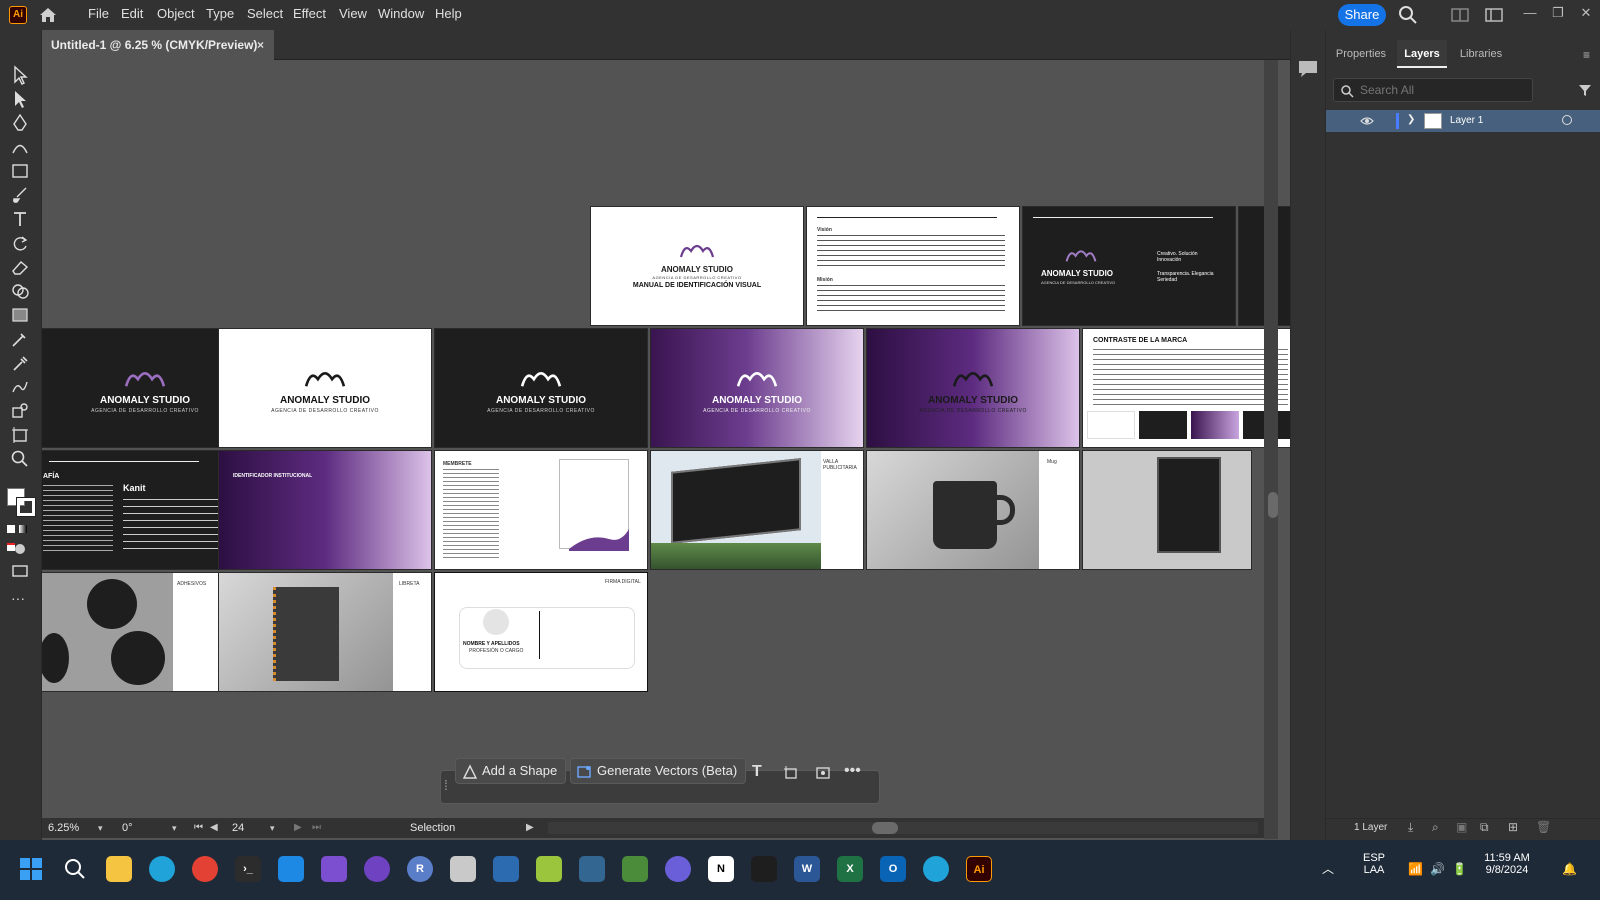 Image resolution: width=1600 pixels, height=900 pixels. Describe the element at coordinates (20, 387) in the screenshot. I see `blend-tool-icon` at that location.